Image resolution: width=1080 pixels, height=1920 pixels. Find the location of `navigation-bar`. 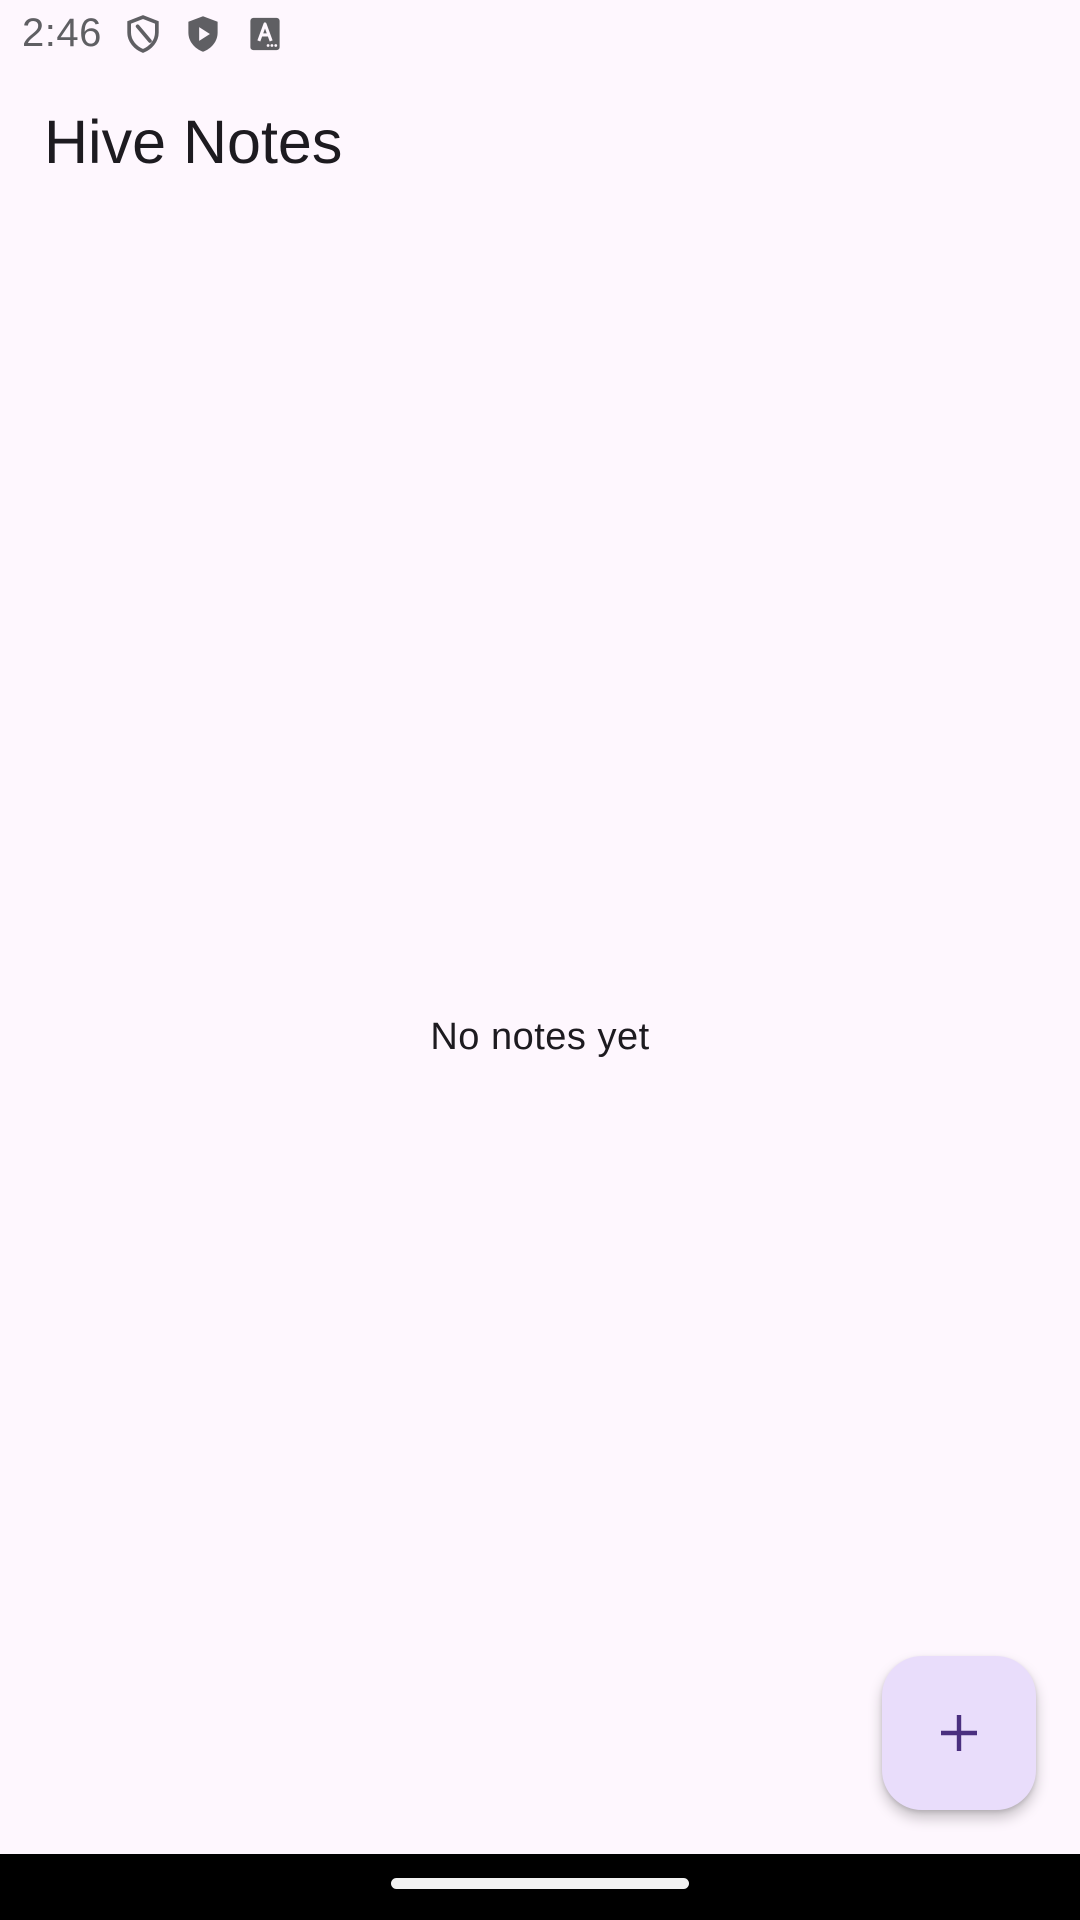

navigation-bar is located at coordinates (540, 1887).